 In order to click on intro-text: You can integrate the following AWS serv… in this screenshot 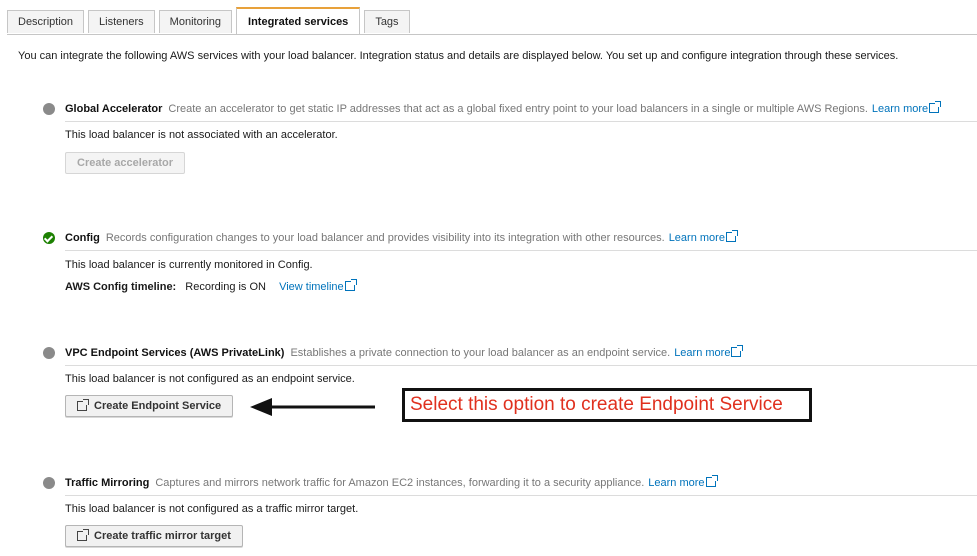, I will do `click(458, 56)`.